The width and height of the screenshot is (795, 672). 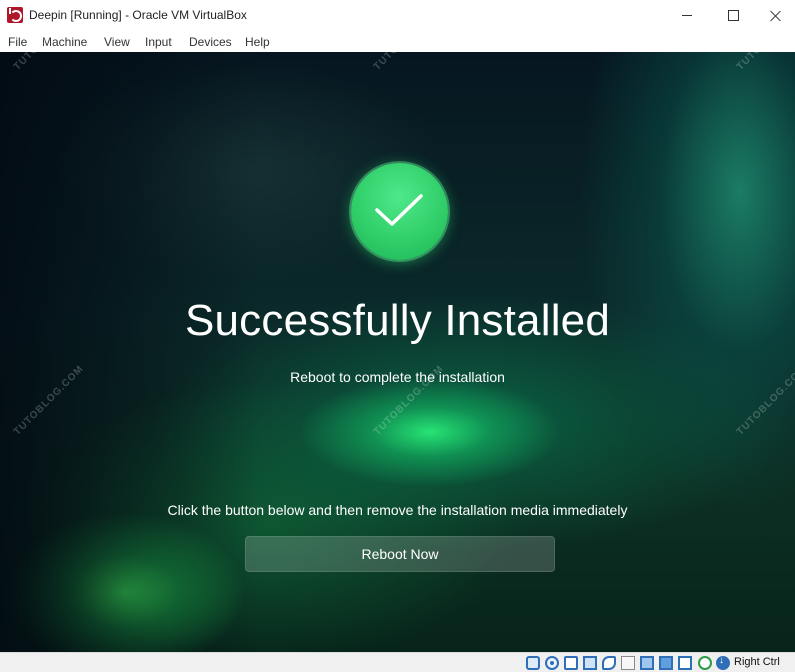 What do you see at coordinates (552, 663) in the screenshot?
I see `optical-drive-icon` at bounding box center [552, 663].